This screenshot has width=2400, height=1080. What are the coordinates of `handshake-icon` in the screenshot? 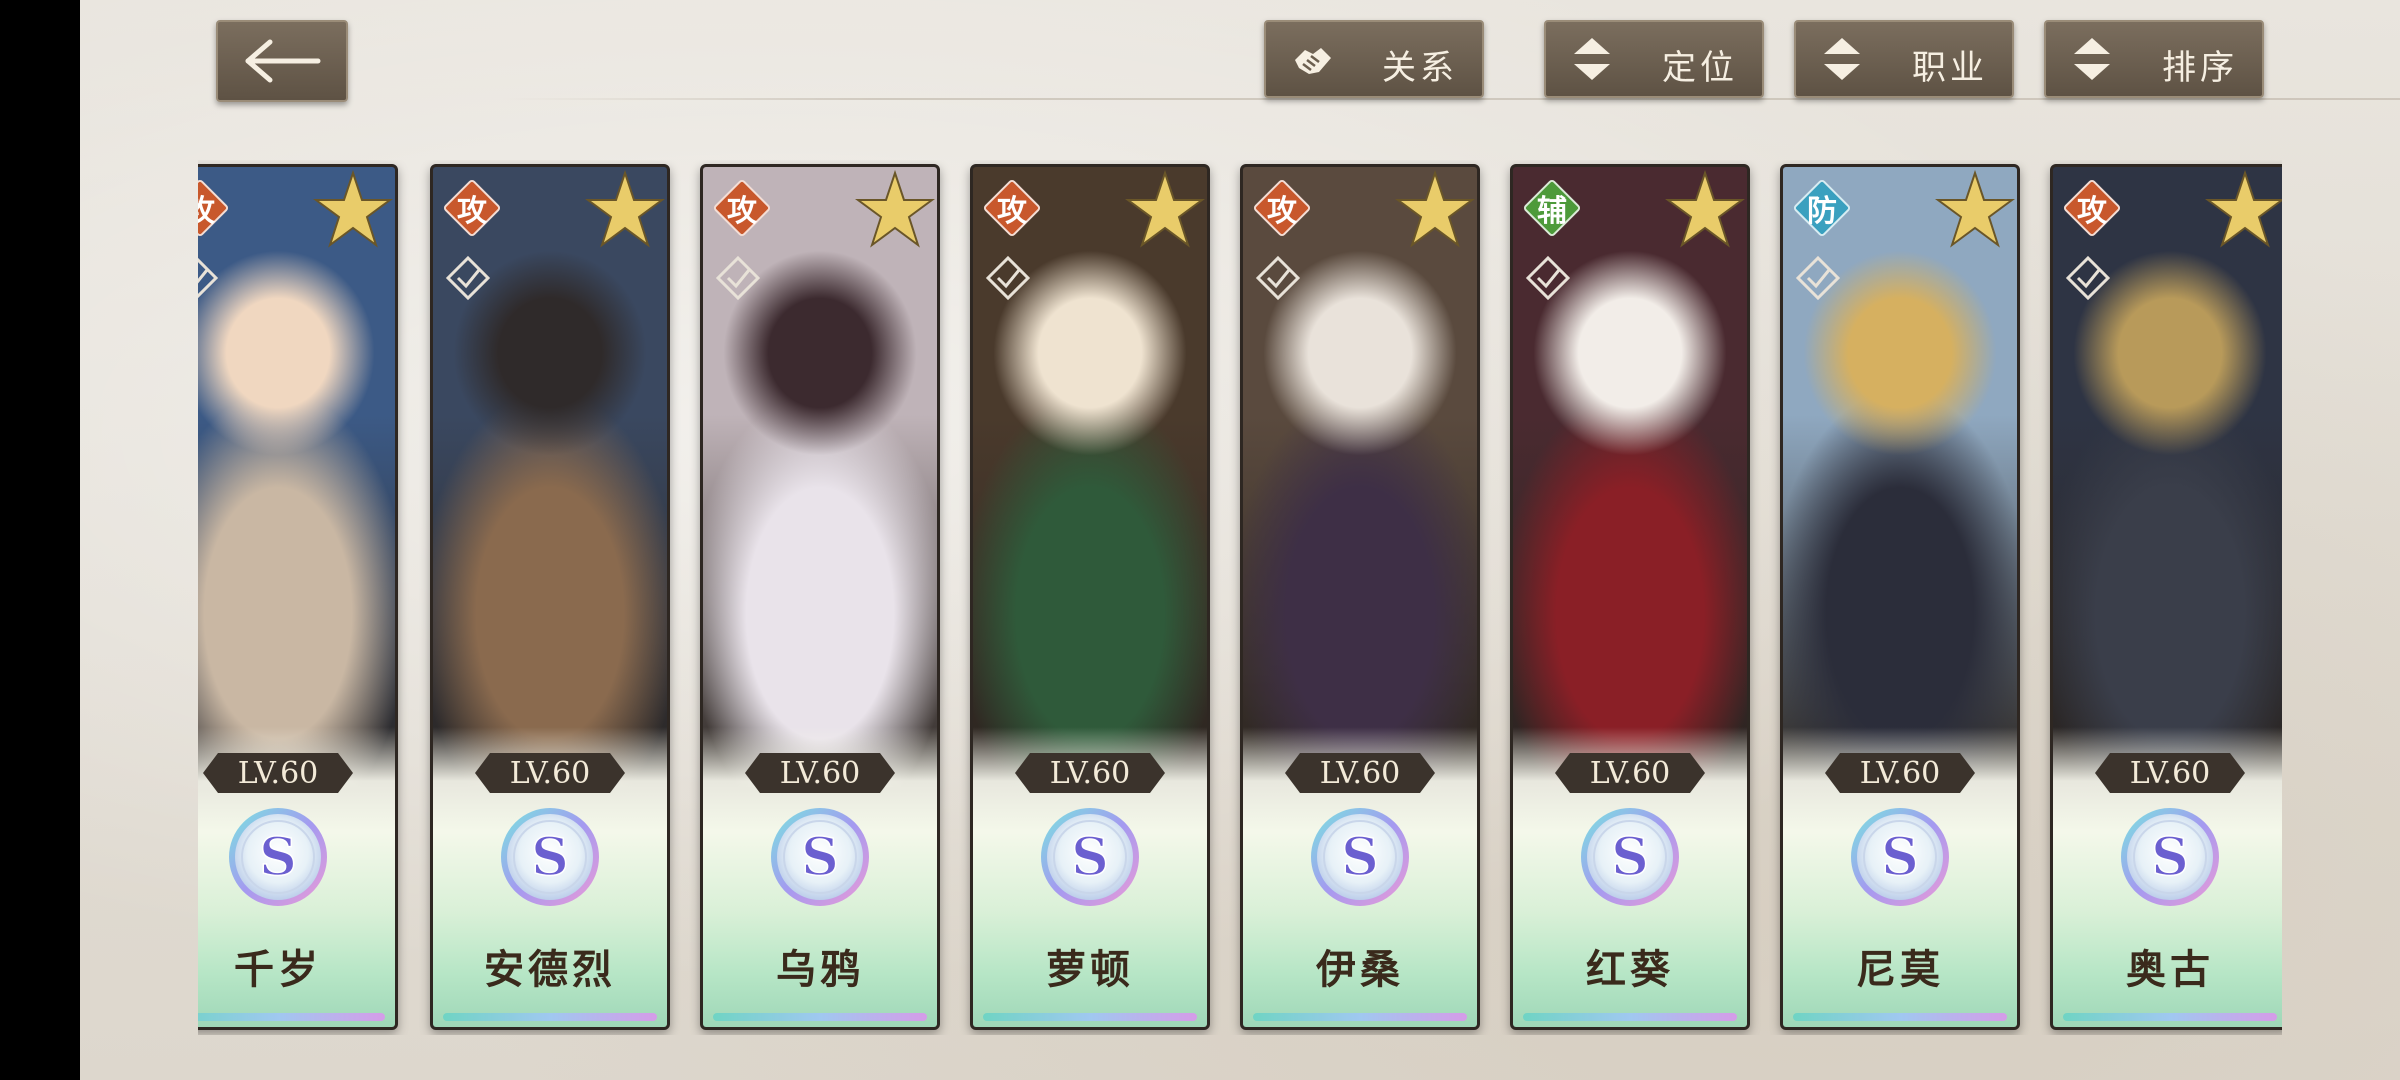 It's located at (1312, 59).